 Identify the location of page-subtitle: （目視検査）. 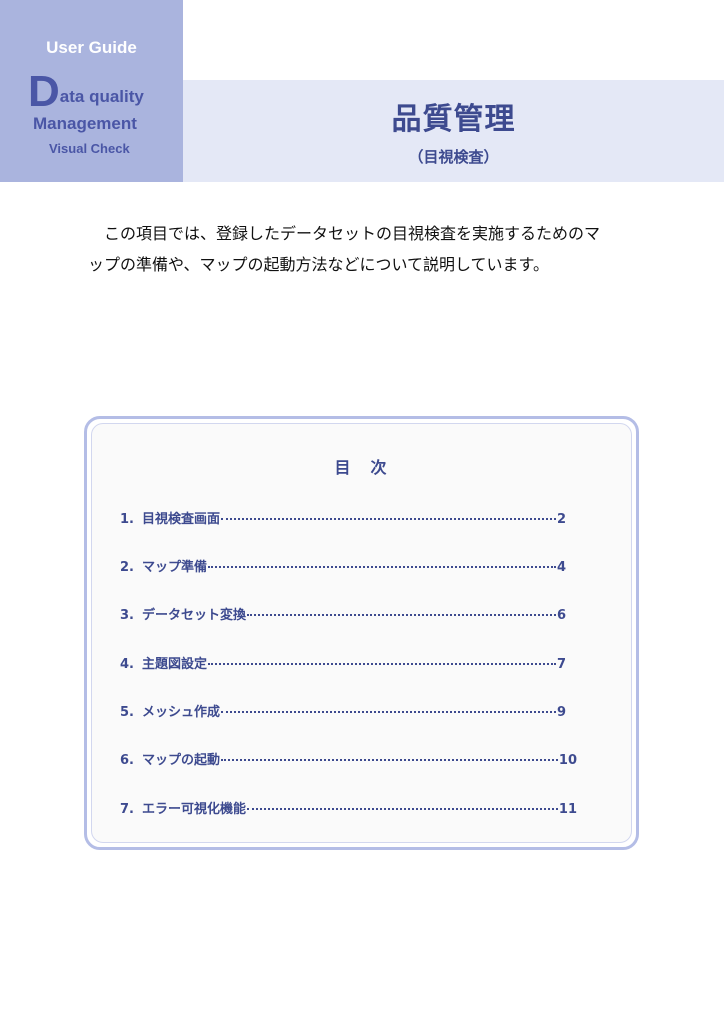
(453, 157).